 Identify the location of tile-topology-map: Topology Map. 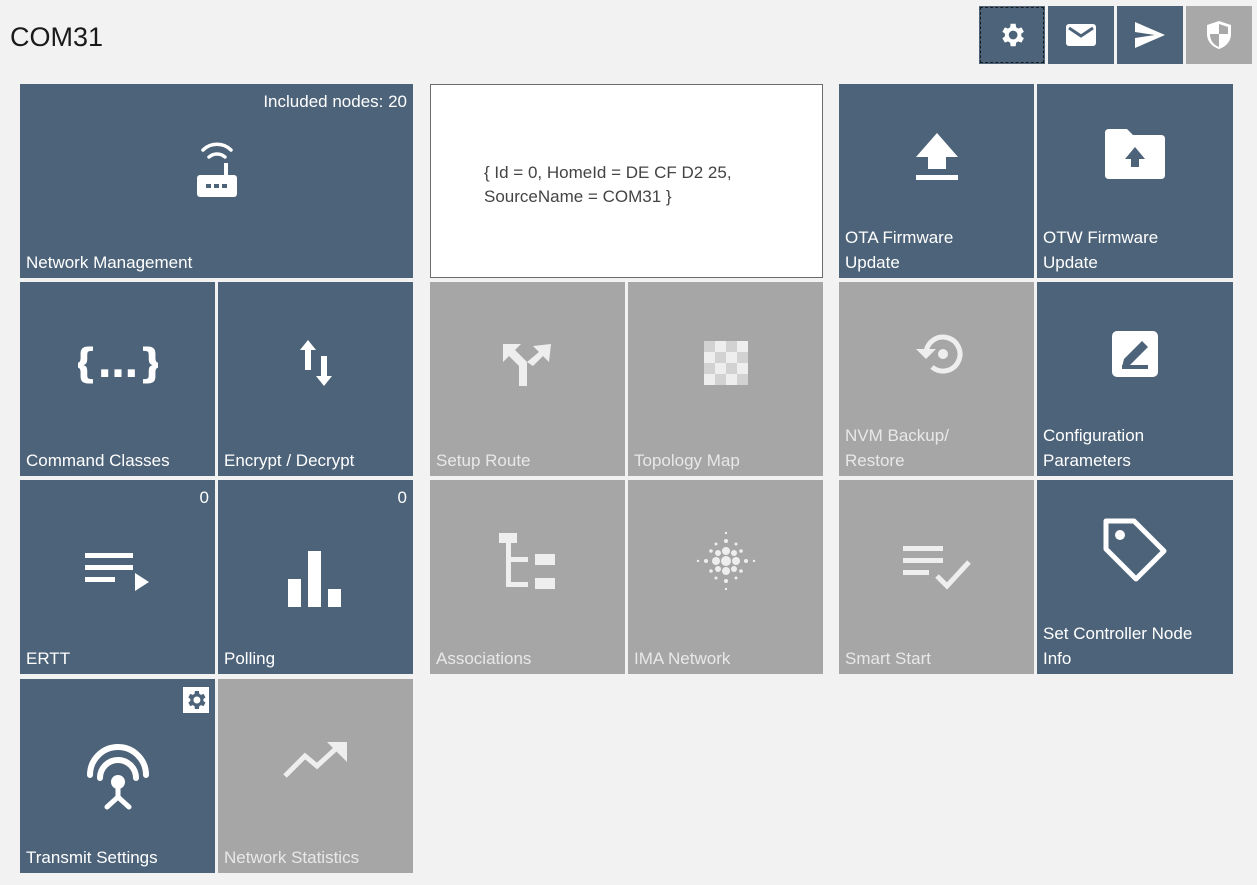
(725, 379).